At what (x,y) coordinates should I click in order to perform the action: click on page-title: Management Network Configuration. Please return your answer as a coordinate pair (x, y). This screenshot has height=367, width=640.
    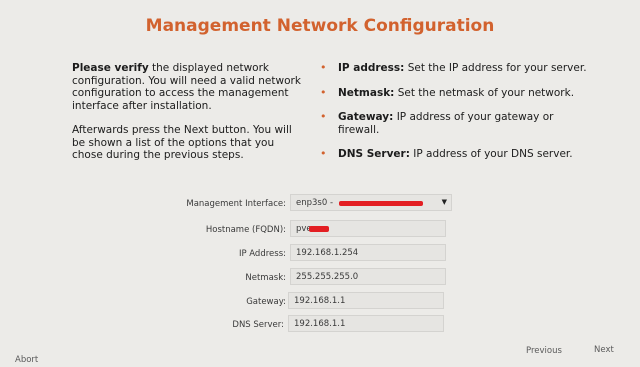
    Looking at the image, I should click on (320, 26).